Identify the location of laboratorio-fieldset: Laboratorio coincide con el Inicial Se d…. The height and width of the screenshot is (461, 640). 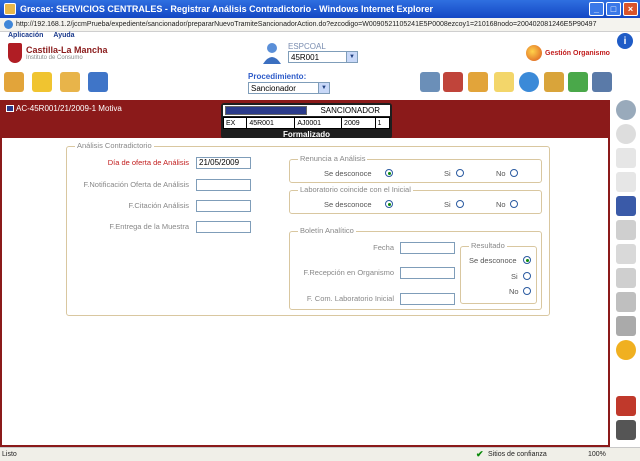
(415, 199).